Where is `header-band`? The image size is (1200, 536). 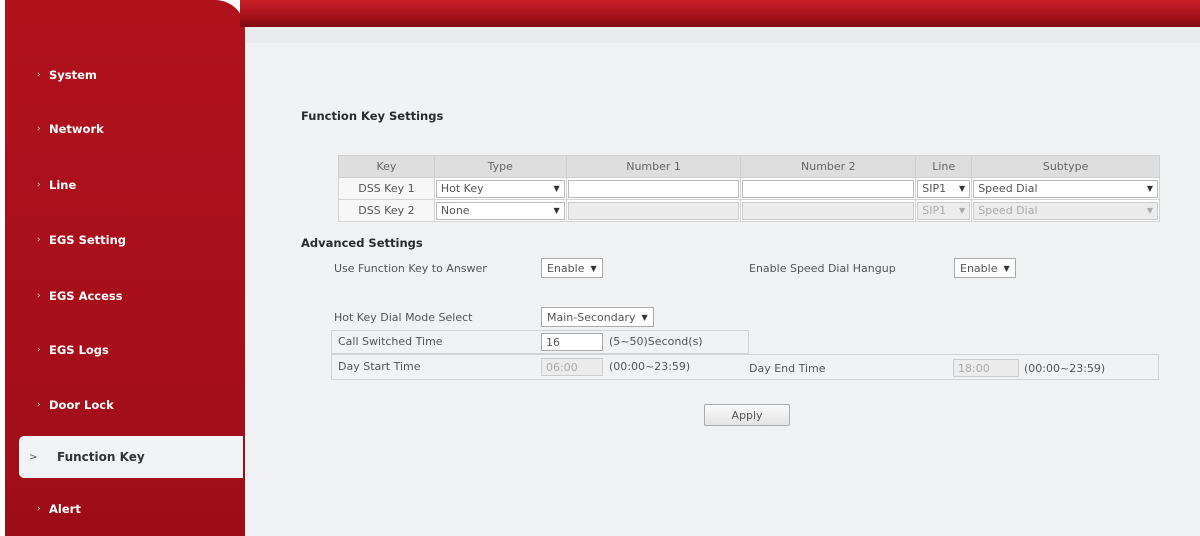
header-band is located at coordinates (722, 35).